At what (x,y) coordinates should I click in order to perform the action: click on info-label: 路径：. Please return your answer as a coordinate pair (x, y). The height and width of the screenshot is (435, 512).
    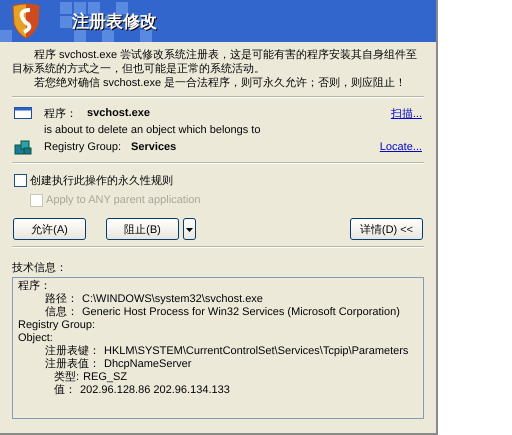
    Looking at the image, I should click on (61, 299).